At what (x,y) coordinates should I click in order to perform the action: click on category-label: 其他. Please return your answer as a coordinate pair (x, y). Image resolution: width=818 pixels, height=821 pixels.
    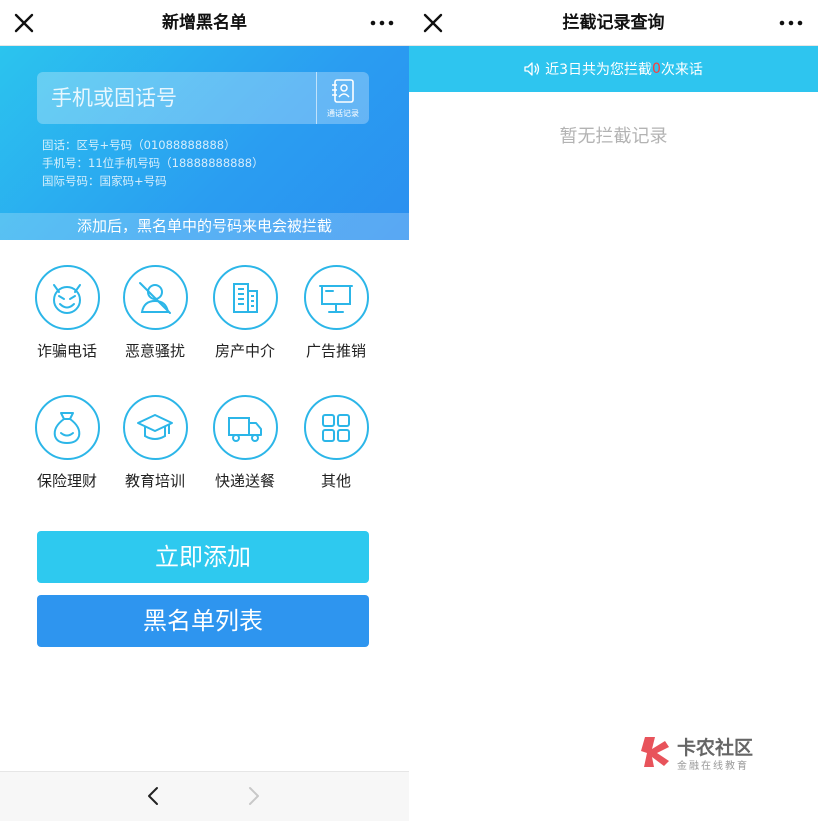
    Looking at the image, I should click on (335, 481).